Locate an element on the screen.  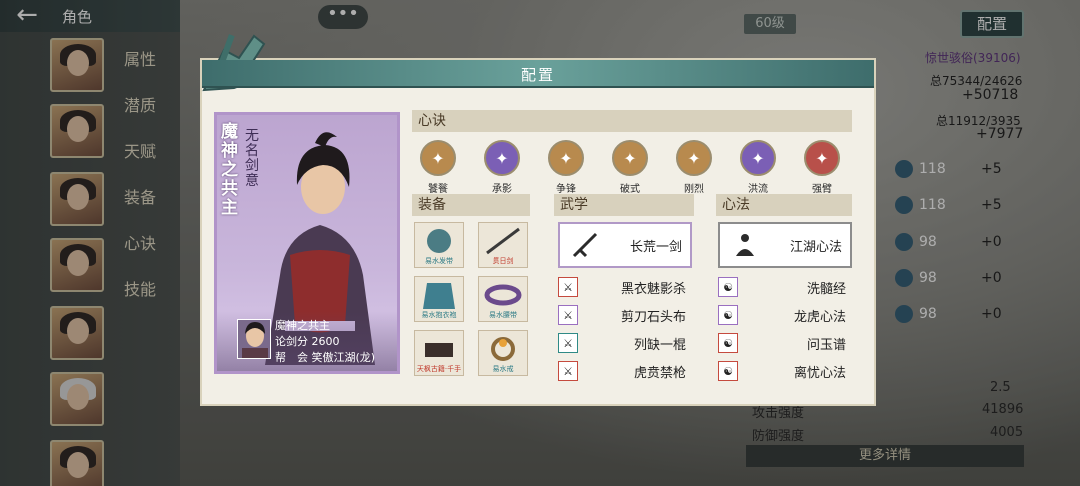
guild-row: 帮 会 笑傲江湖(龙) is located at coordinates (325, 357).